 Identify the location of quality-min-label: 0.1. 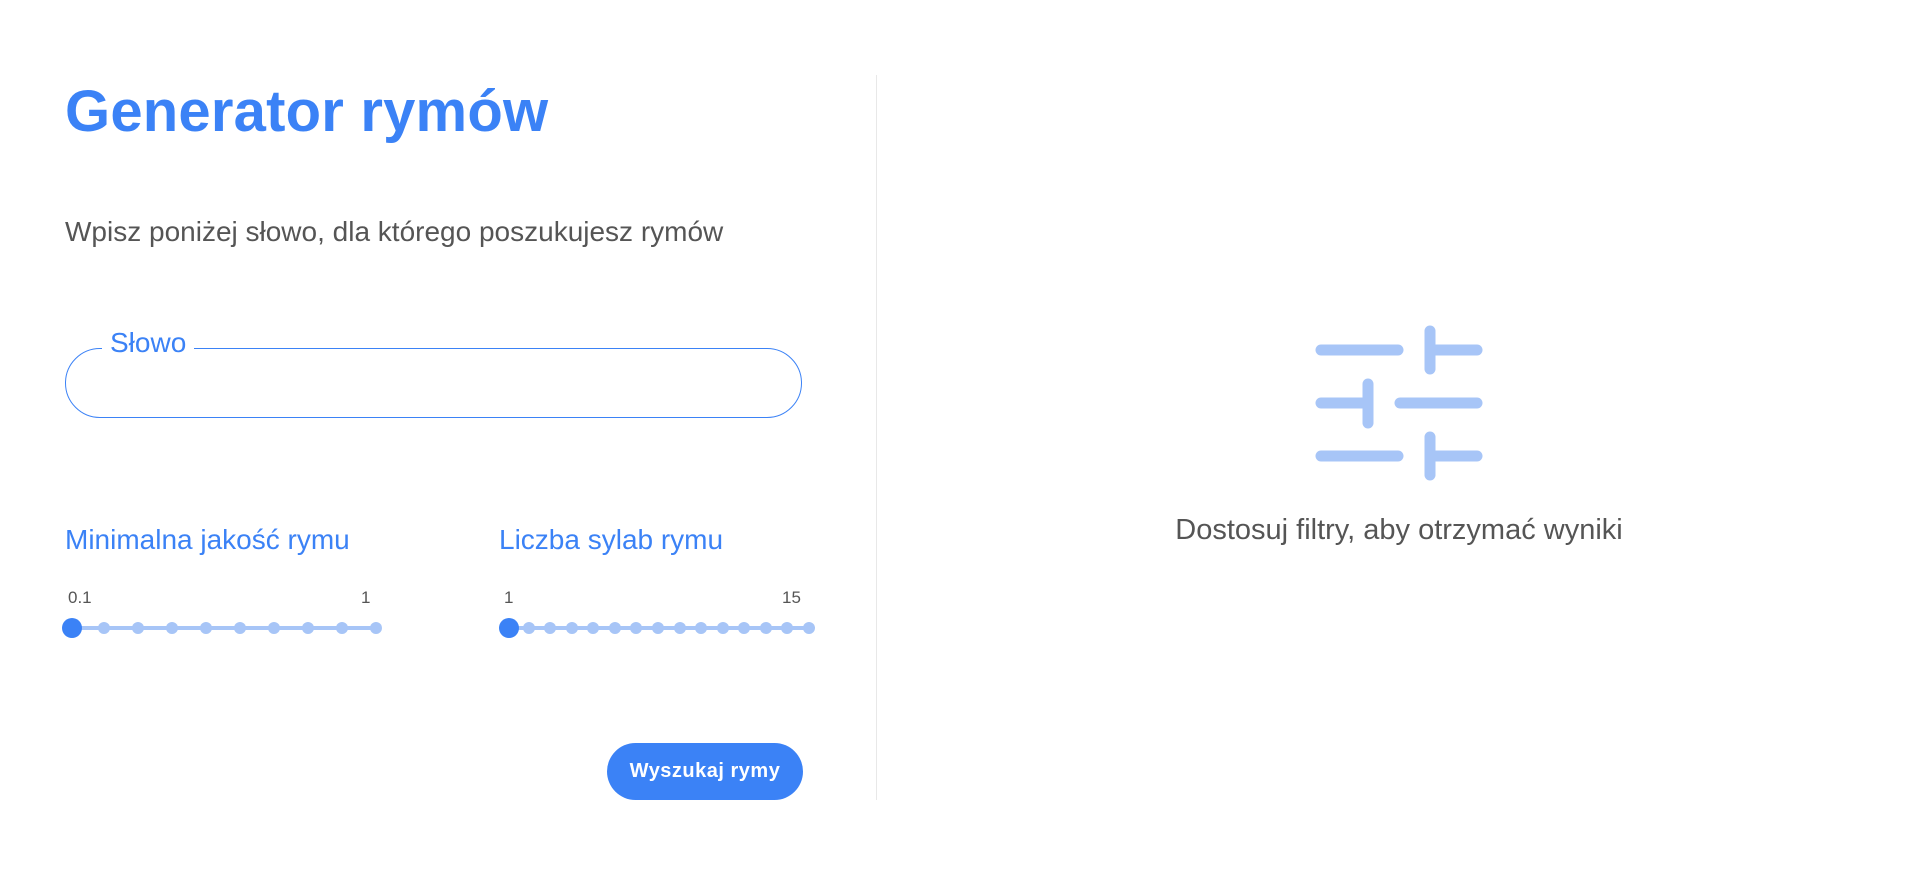
(80, 597).